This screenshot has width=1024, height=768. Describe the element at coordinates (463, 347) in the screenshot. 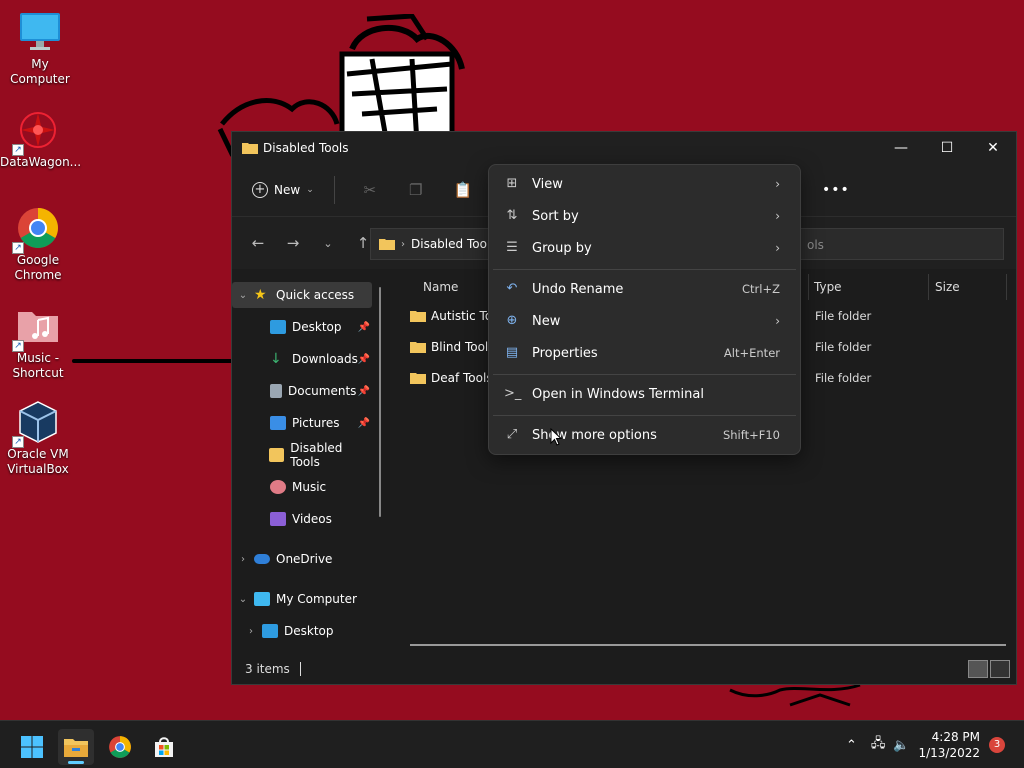

I see `file-name: Blind Tools` at that location.